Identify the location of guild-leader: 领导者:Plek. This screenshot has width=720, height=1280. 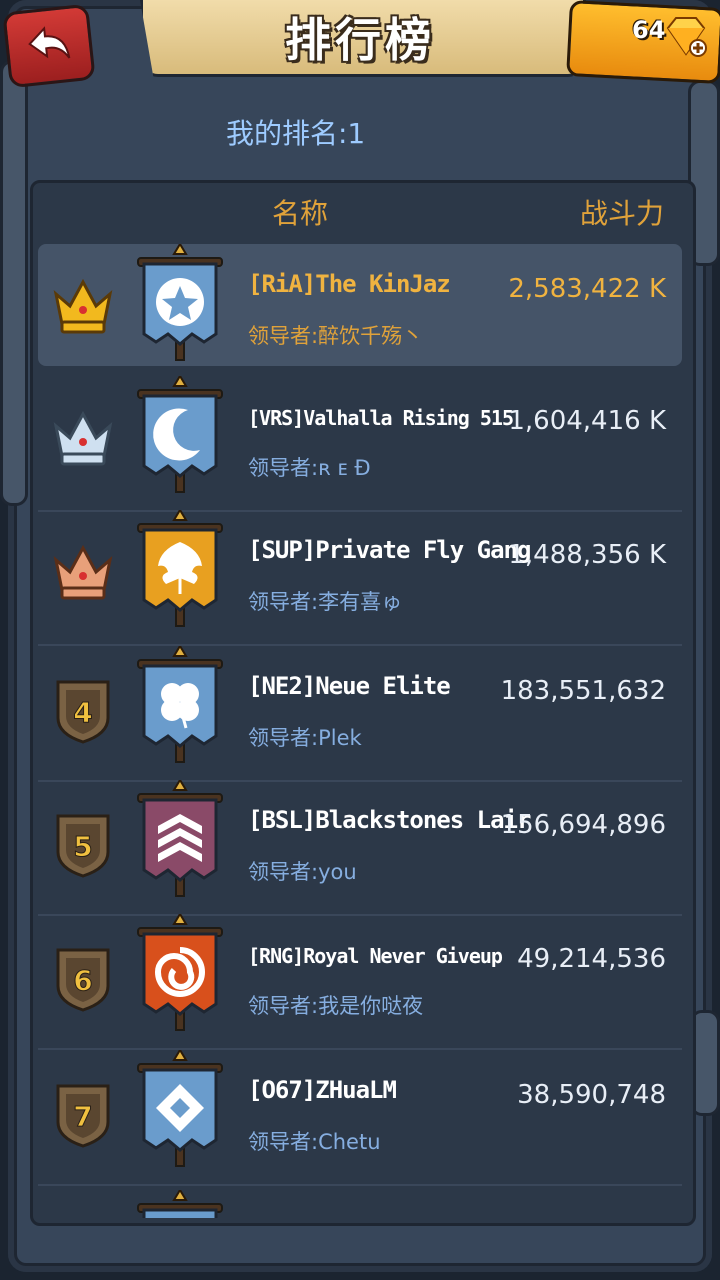
(305, 738).